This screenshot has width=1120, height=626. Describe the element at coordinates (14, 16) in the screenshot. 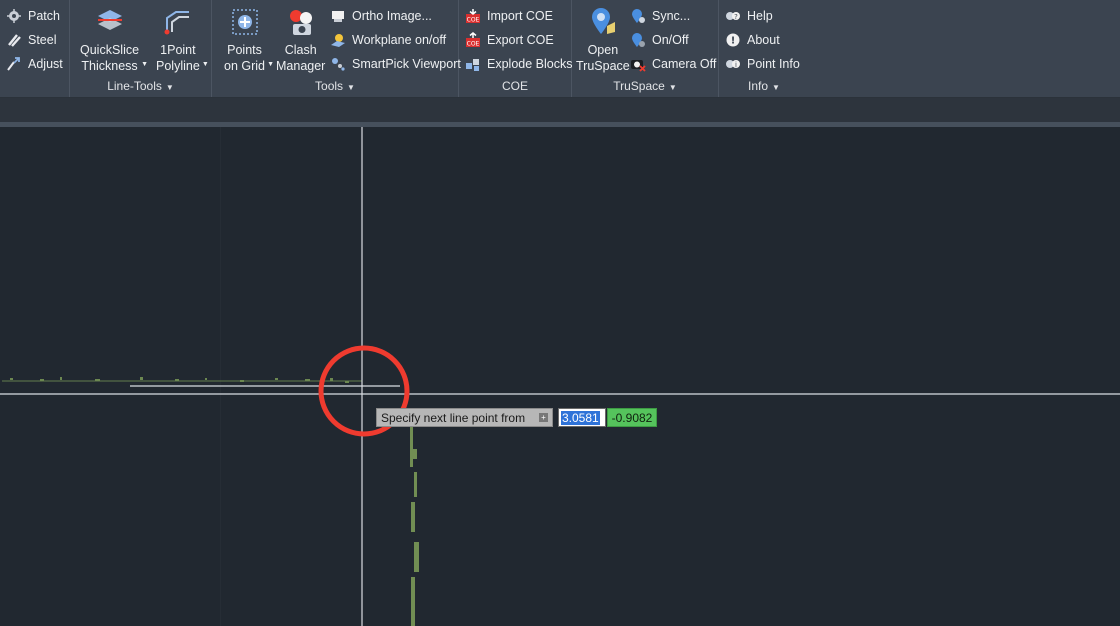

I see `patch-icon` at that location.